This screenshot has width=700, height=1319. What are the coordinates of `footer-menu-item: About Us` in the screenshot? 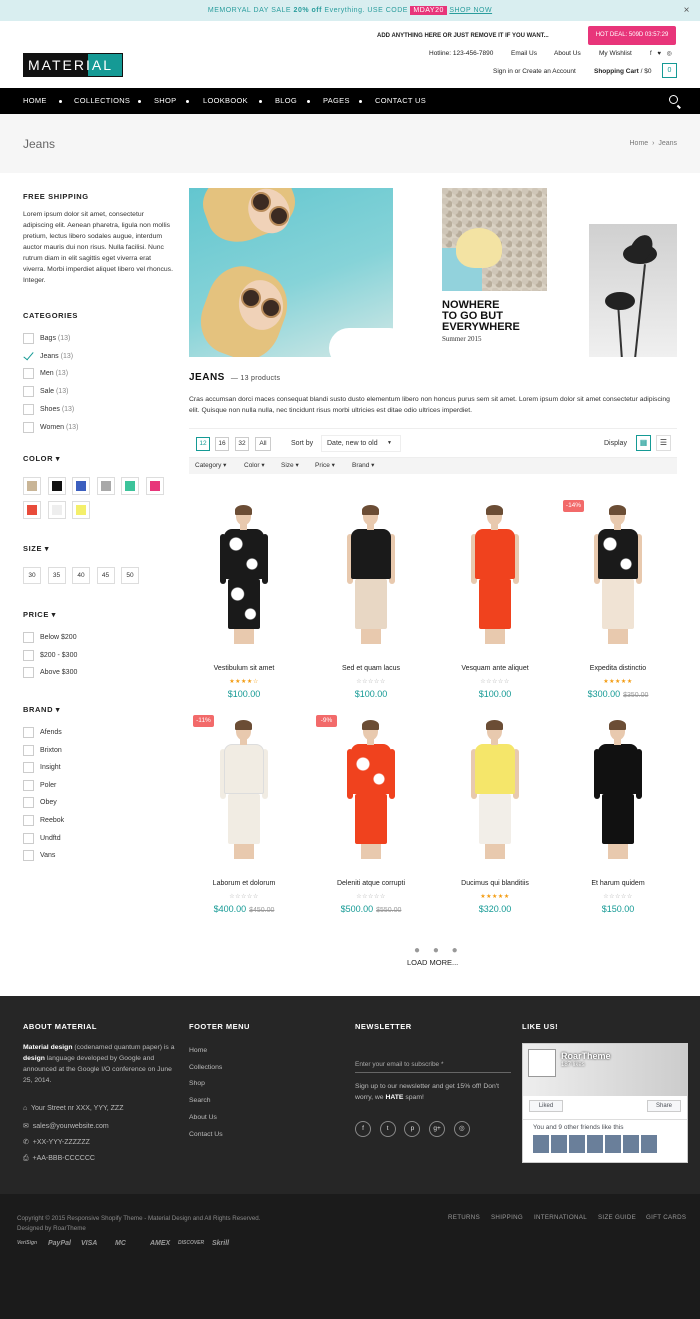 It's located at (203, 1117).